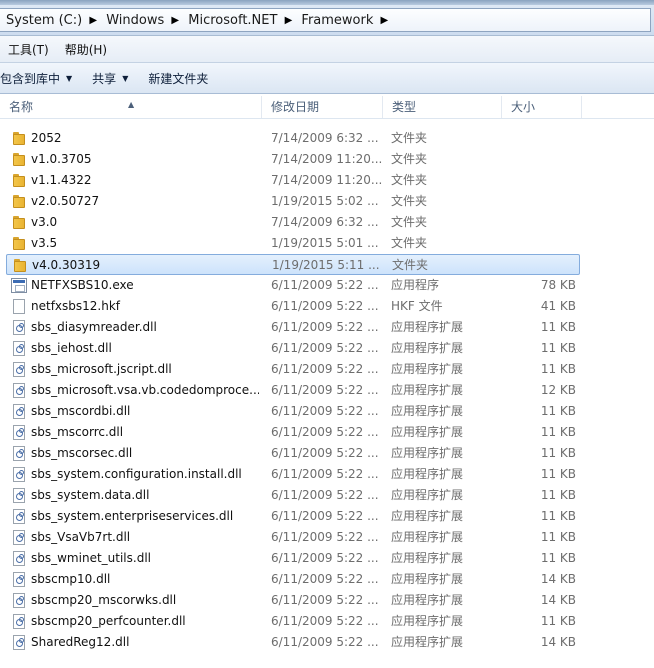 The width and height of the screenshot is (654, 668). Describe the element at coordinates (404, 107) in the screenshot. I see `column-type-label: 类型` at that location.